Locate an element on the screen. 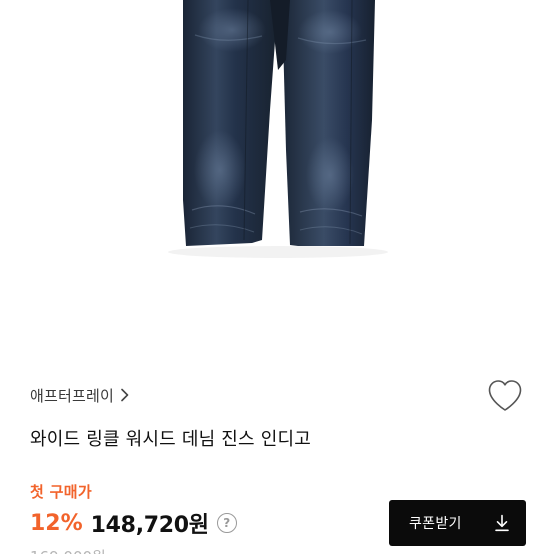  brand-link: 애프터프레이 is located at coordinates (80, 395).